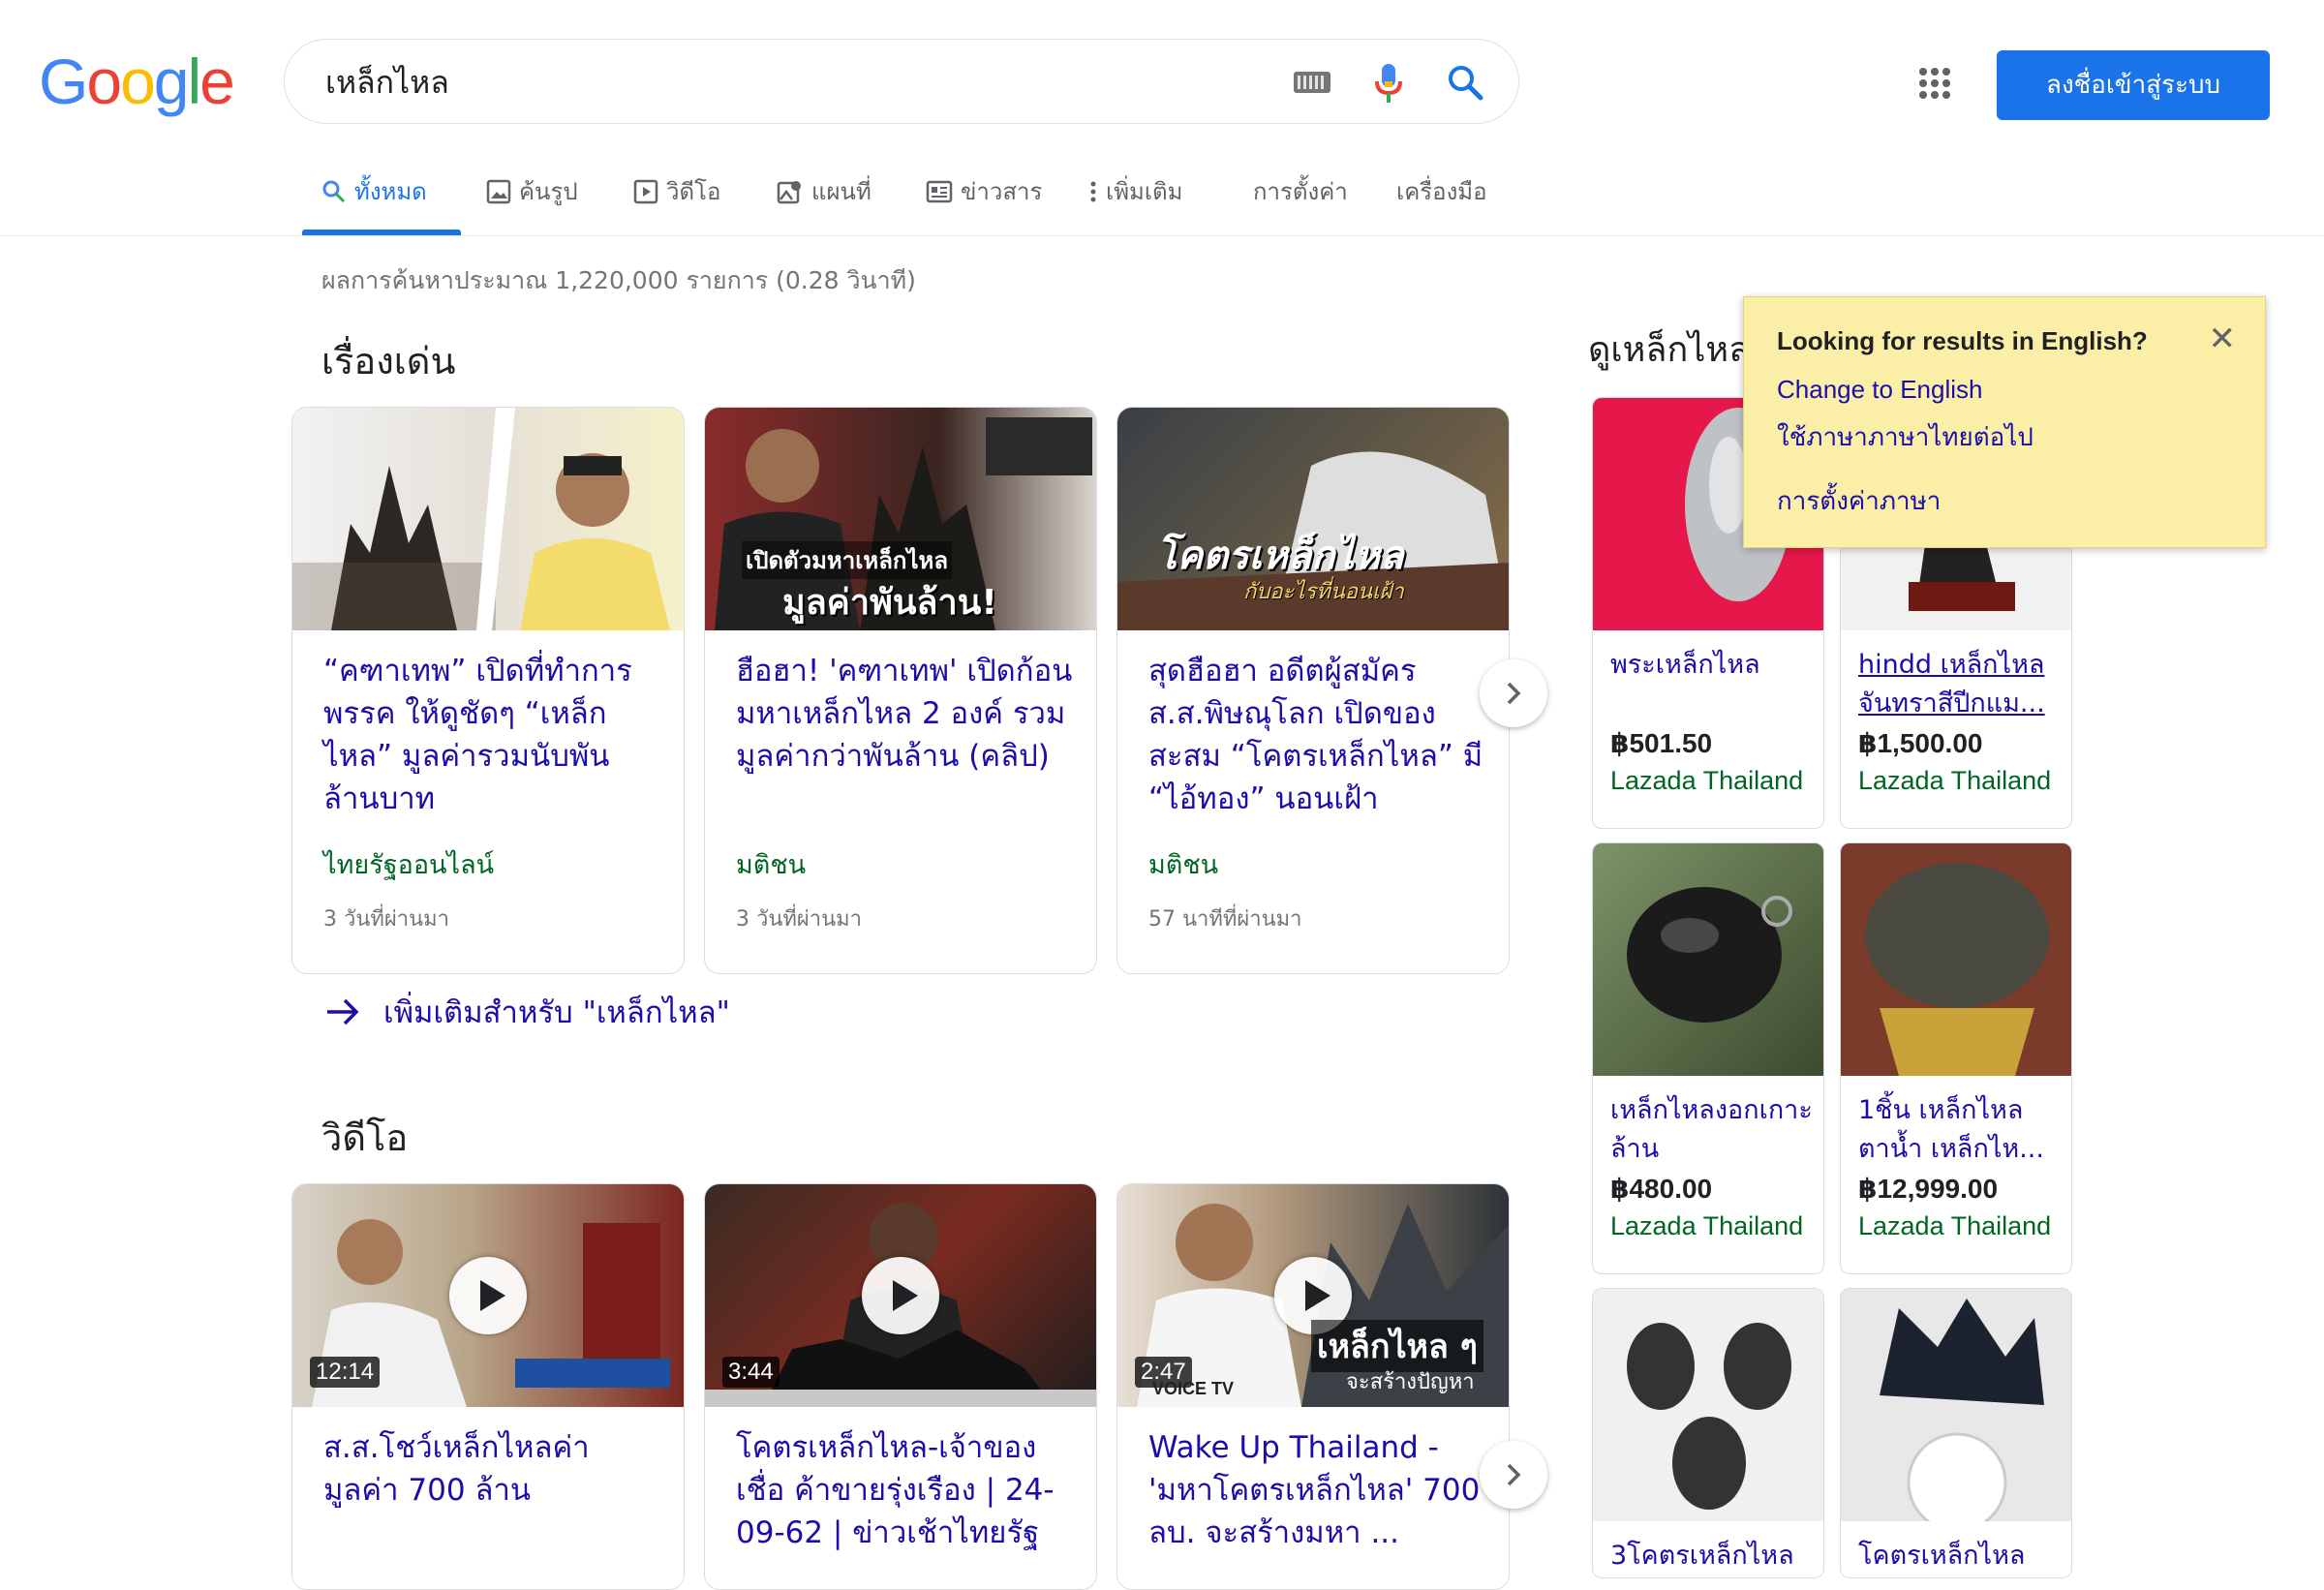 Image resolution: width=2324 pixels, height=1590 pixels. Describe the element at coordinates (1662, 743) in the screenshot. I see `product-price: ฿501.50` at that location.